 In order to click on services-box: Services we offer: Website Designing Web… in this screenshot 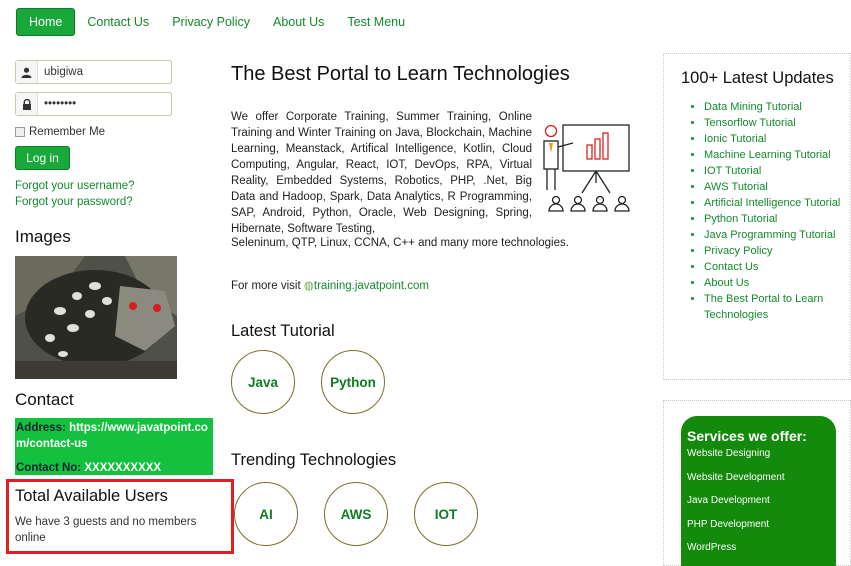, I will do `click(758, 491)`.